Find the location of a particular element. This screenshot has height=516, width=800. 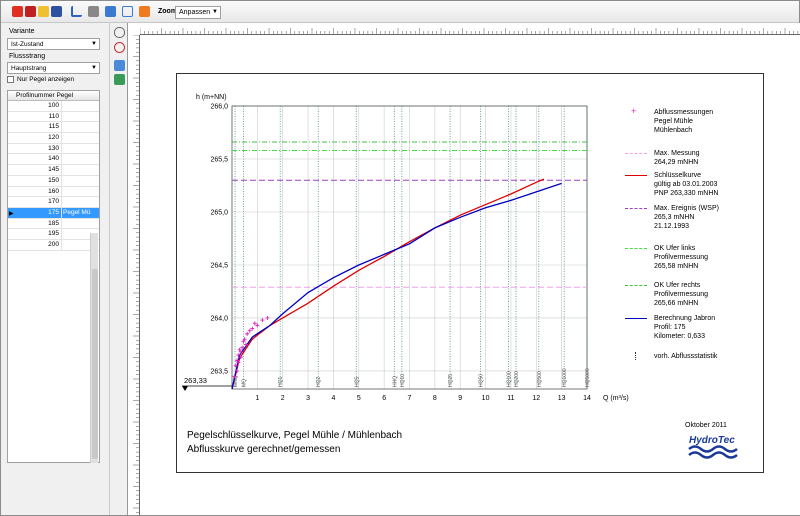

checkbox-box is located at coordinates (10, 79).